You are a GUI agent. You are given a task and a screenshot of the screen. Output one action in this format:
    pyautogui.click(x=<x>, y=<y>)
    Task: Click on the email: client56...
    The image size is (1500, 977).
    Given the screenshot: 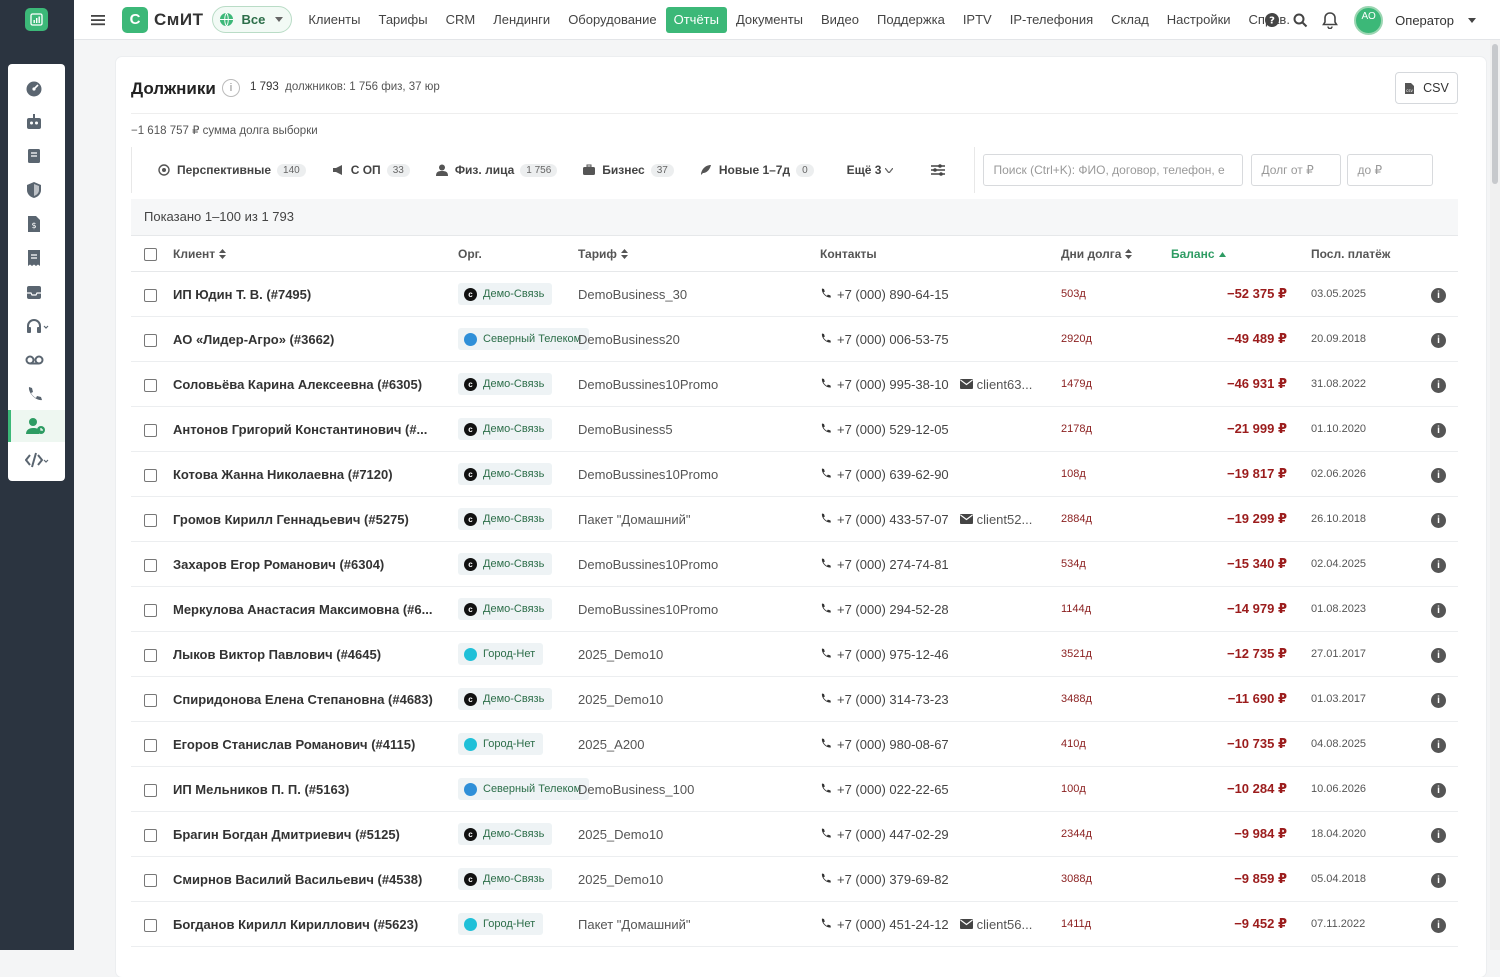 What is the action you would take?
    pyautogui.click(x=1005, y=924)
    